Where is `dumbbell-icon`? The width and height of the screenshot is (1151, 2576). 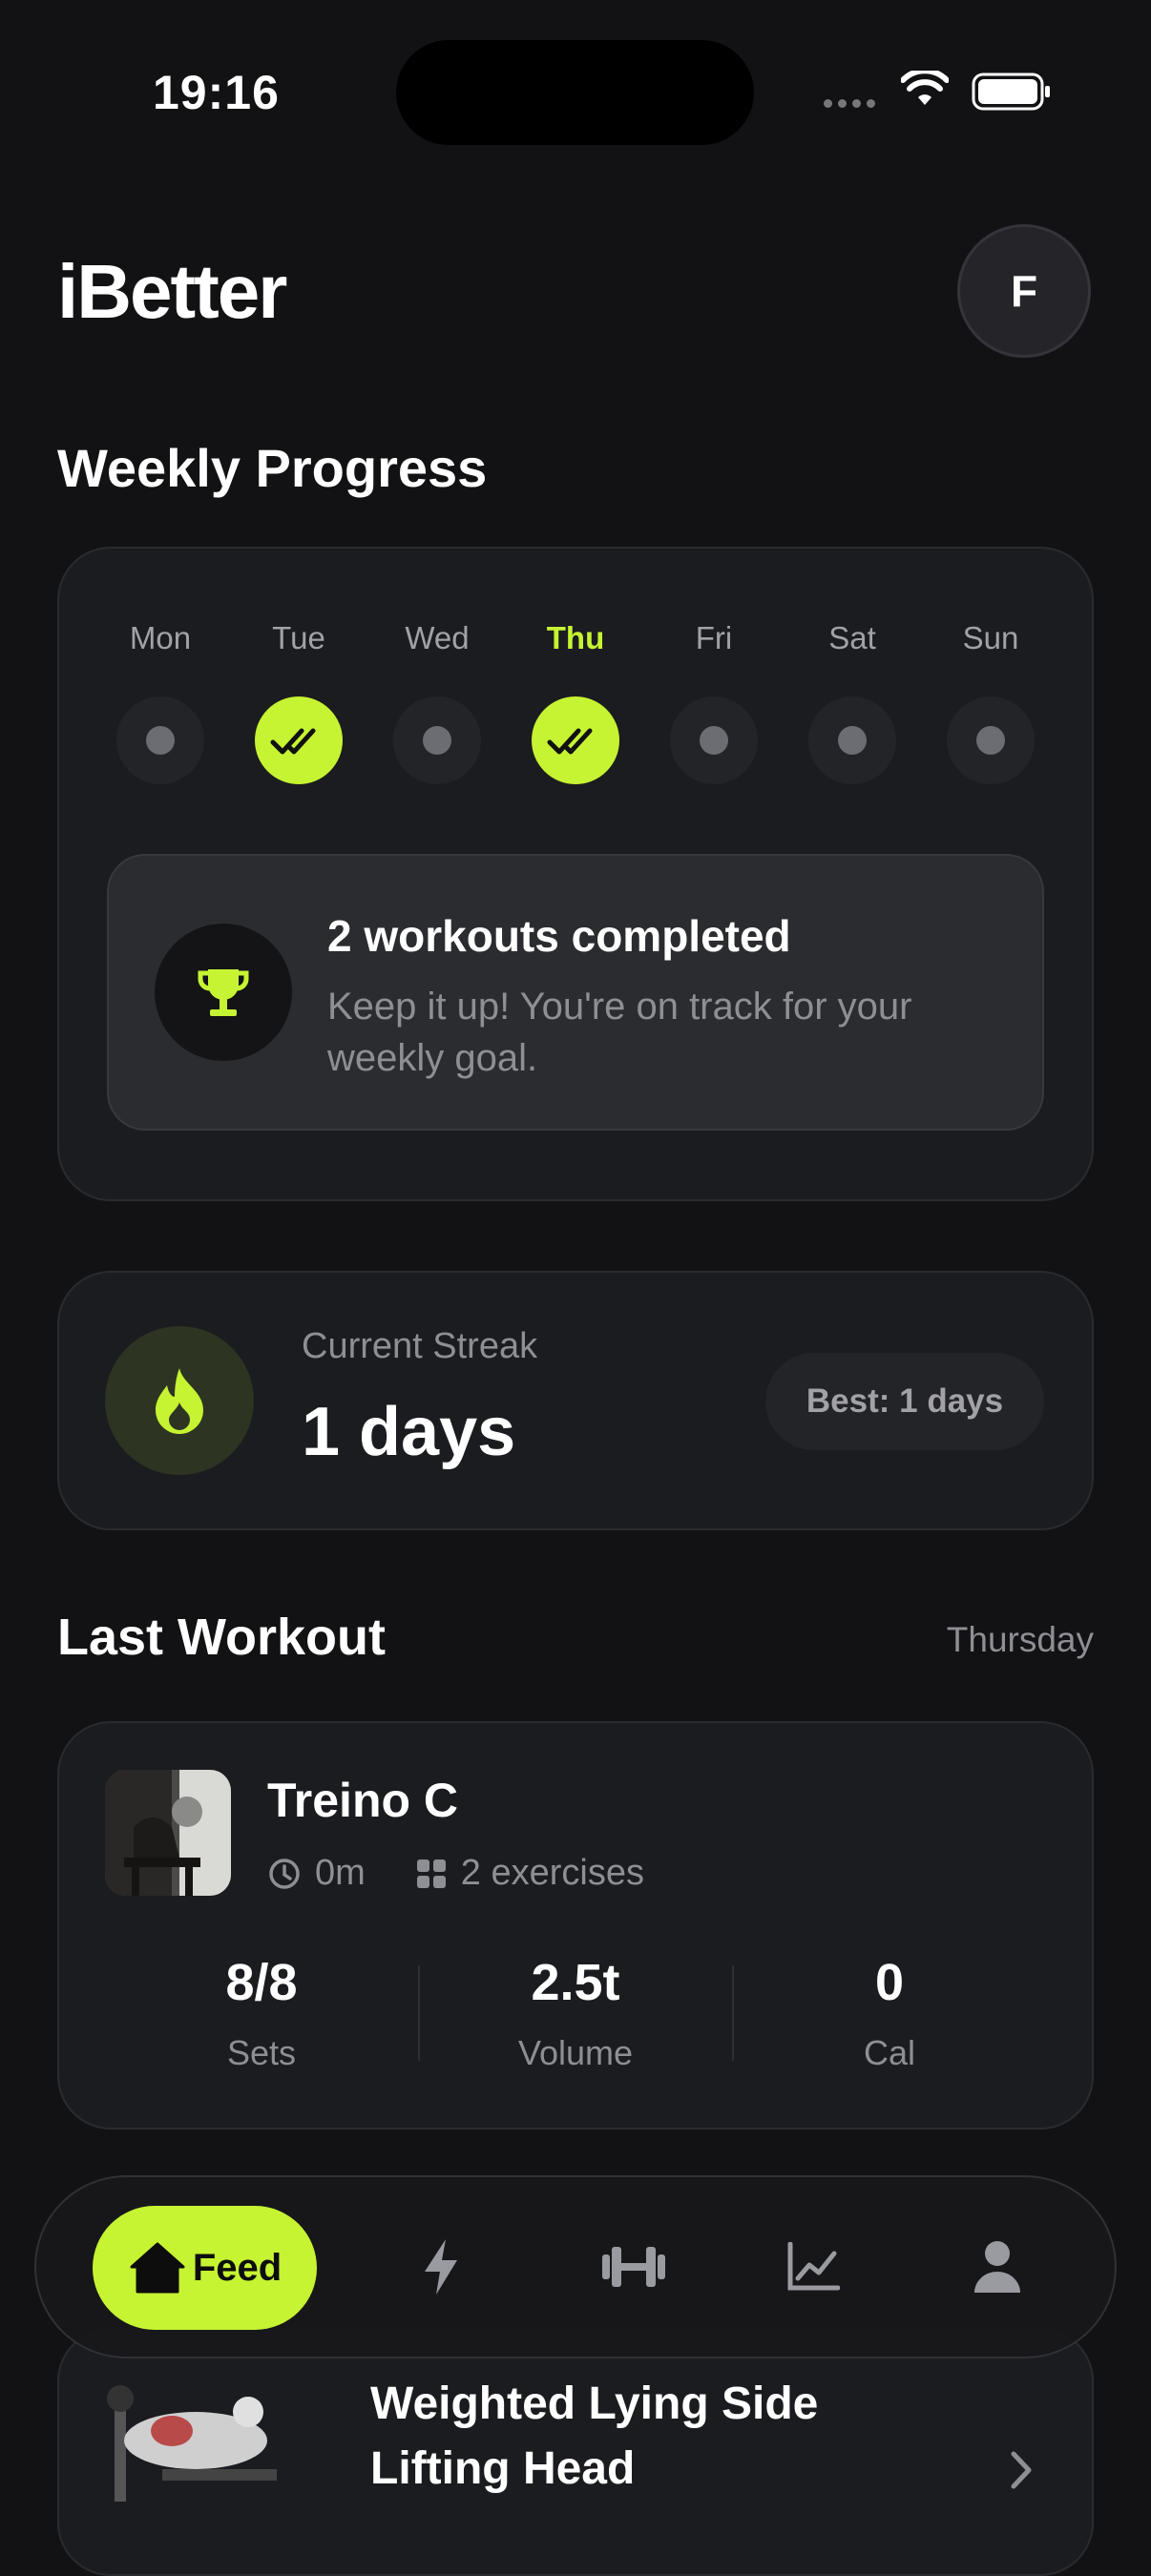
dumbbell-icon is located at coordinates (633, 2267).